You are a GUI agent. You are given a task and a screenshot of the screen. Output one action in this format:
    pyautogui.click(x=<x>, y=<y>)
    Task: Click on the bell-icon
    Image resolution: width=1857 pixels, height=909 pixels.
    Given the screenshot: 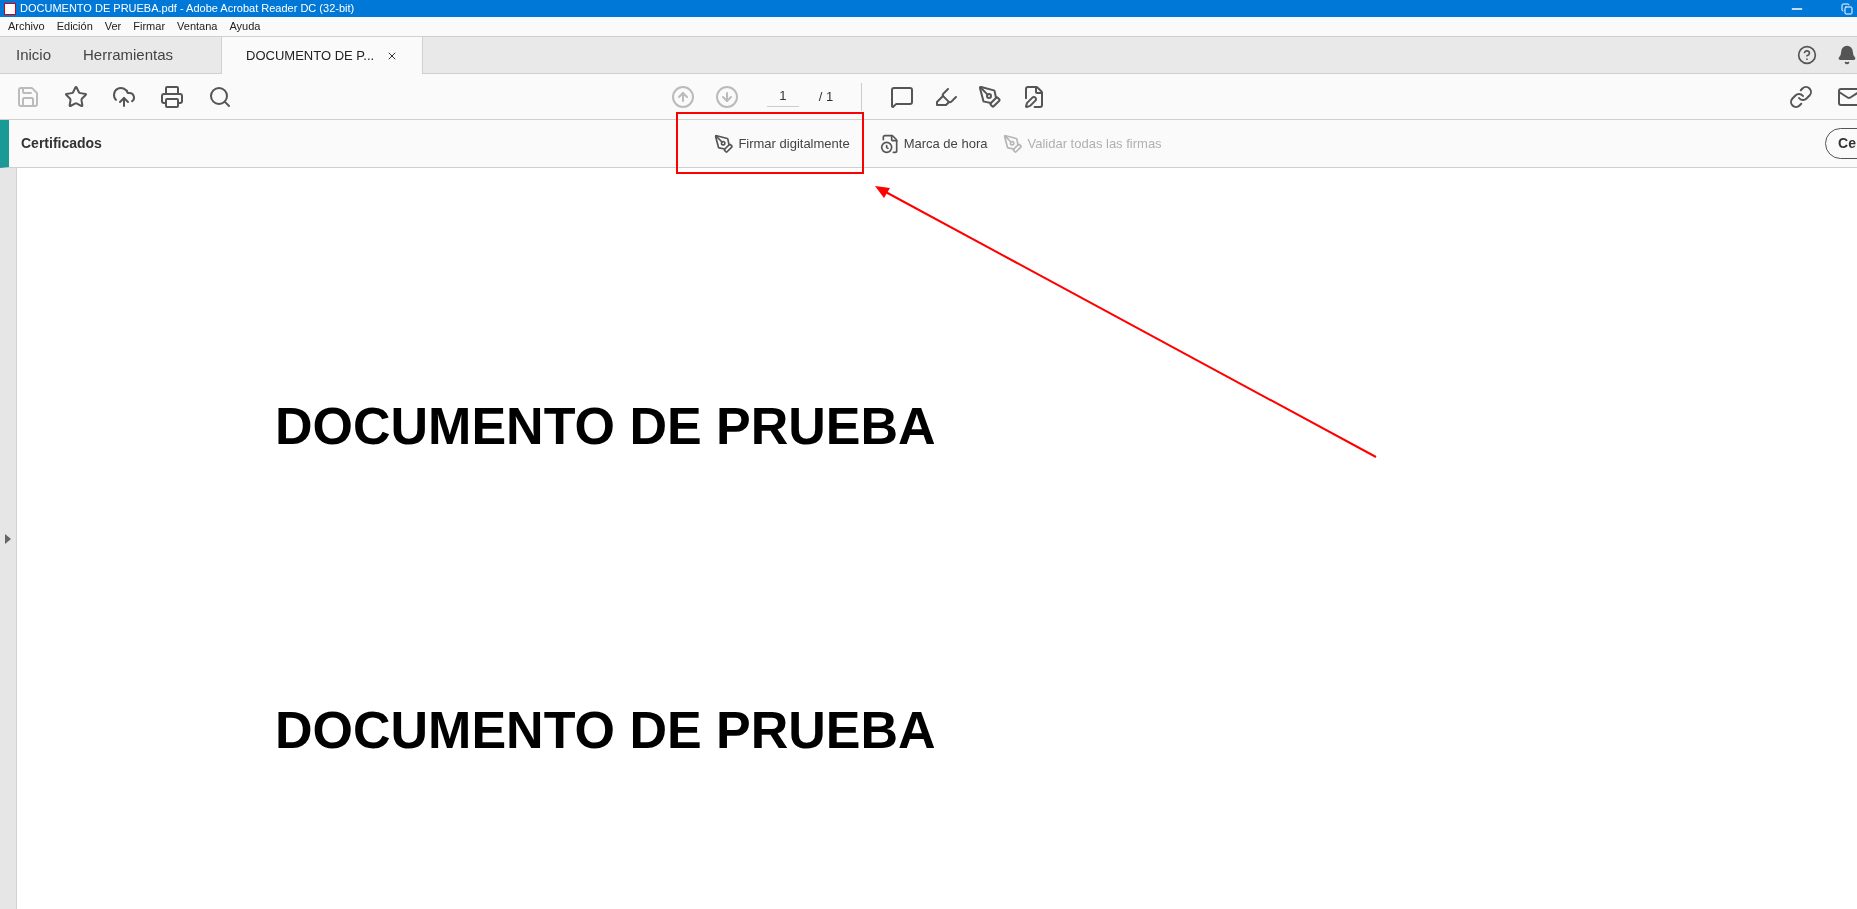 What is the action you would take?
    pyautogui.click(x=1847, y=55)
    